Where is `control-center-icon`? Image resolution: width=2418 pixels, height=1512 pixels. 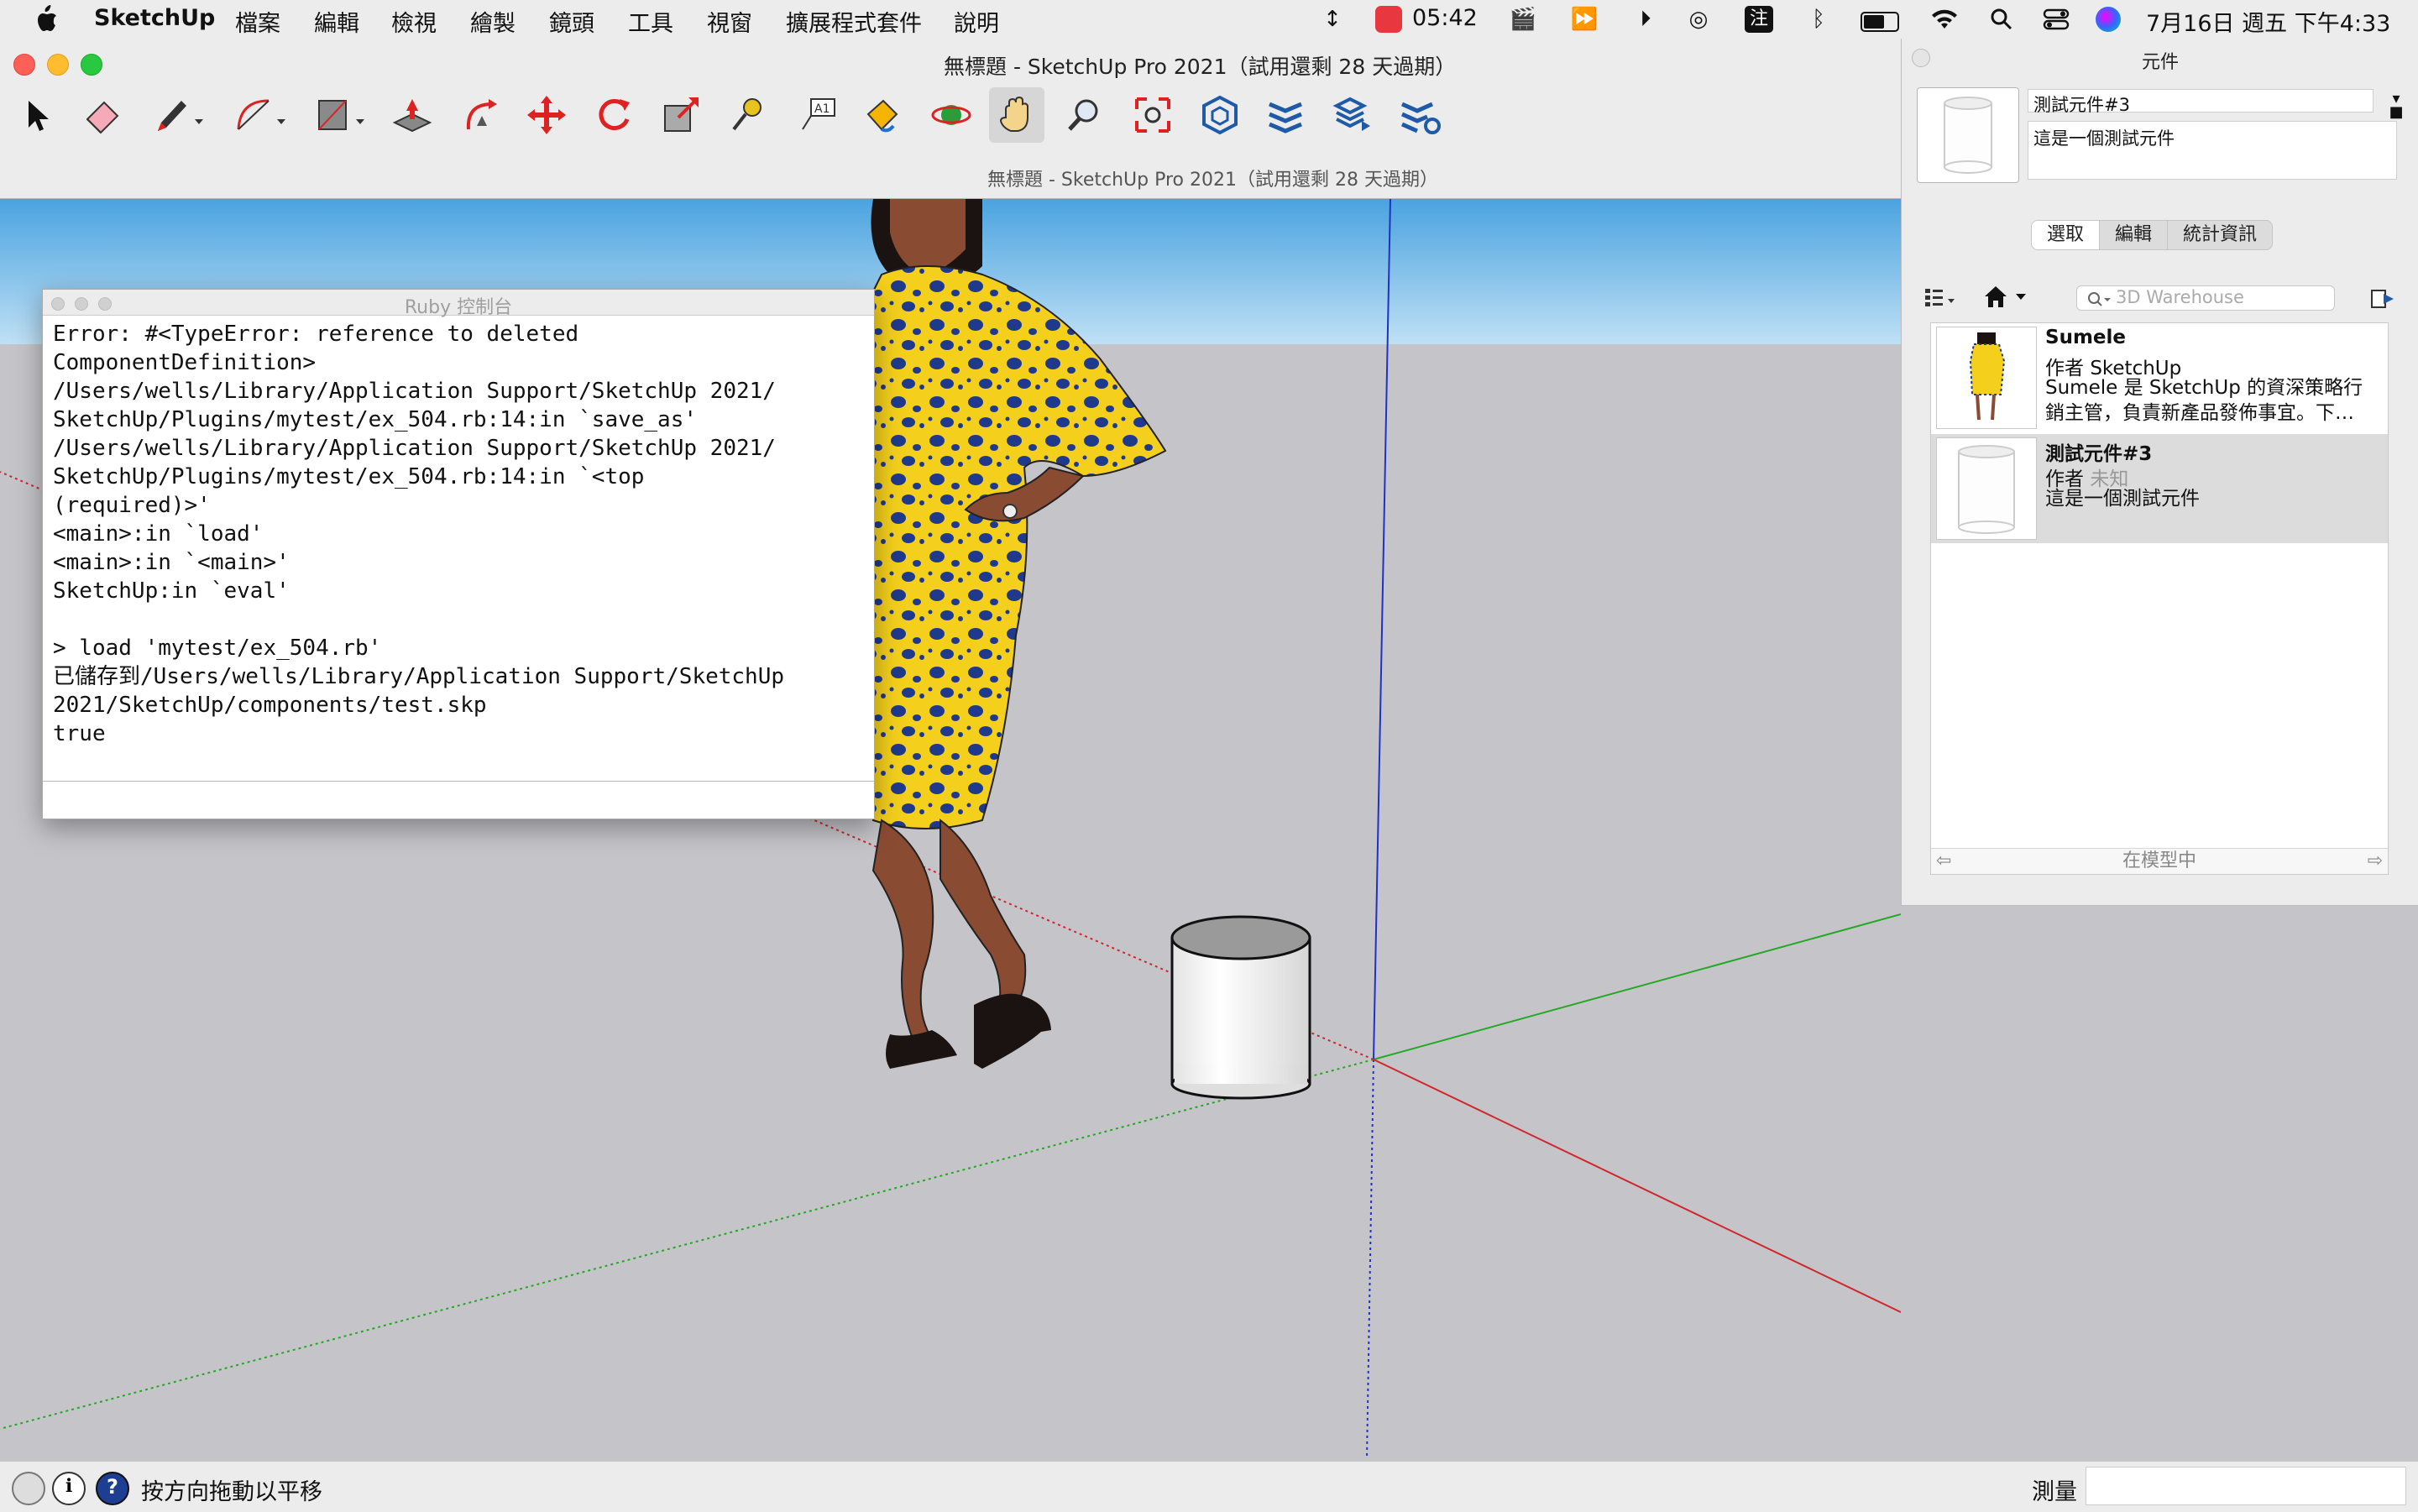
control-center-icon is located at coordinates (2056, 19).